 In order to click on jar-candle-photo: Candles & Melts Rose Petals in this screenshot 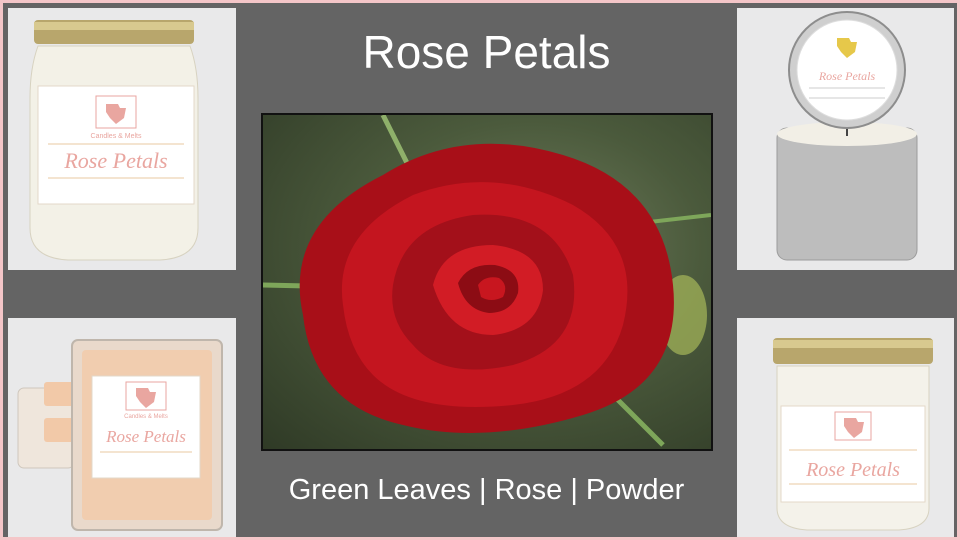, I will do `click(122, 139)`.